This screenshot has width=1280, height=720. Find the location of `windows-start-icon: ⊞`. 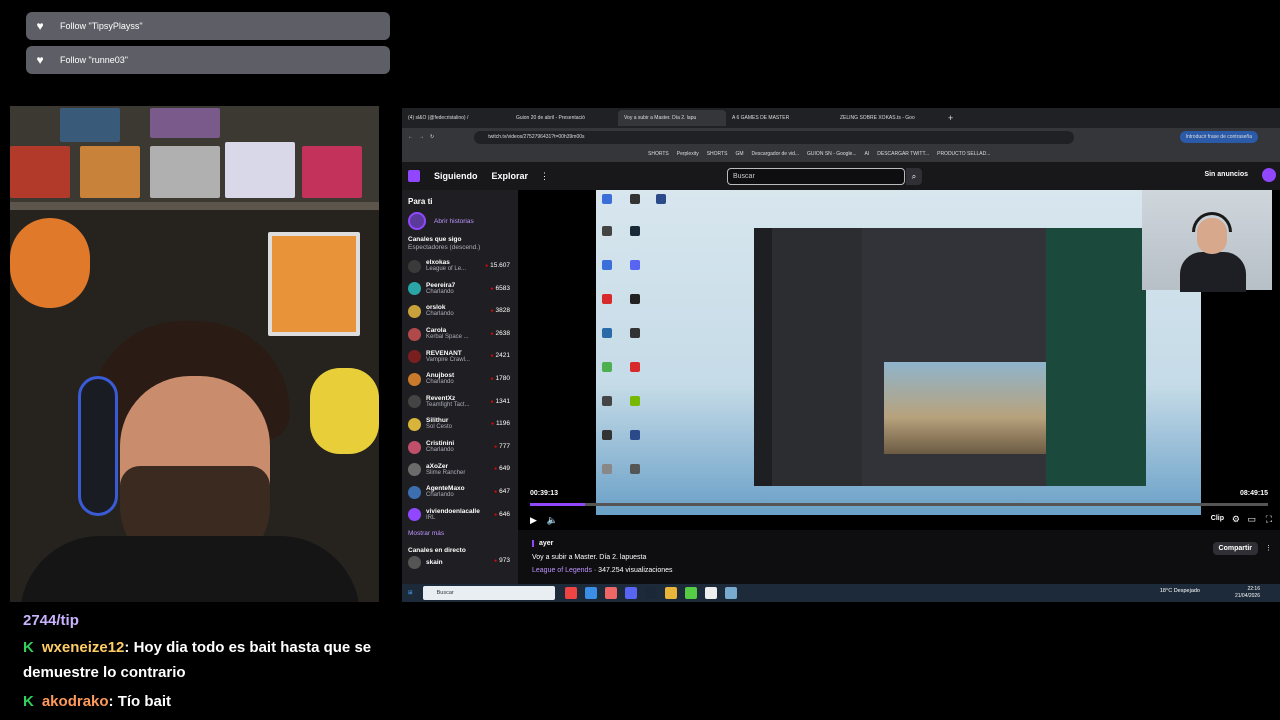

windows-start-icon: ⊞ is located at coordinates (410, 593).